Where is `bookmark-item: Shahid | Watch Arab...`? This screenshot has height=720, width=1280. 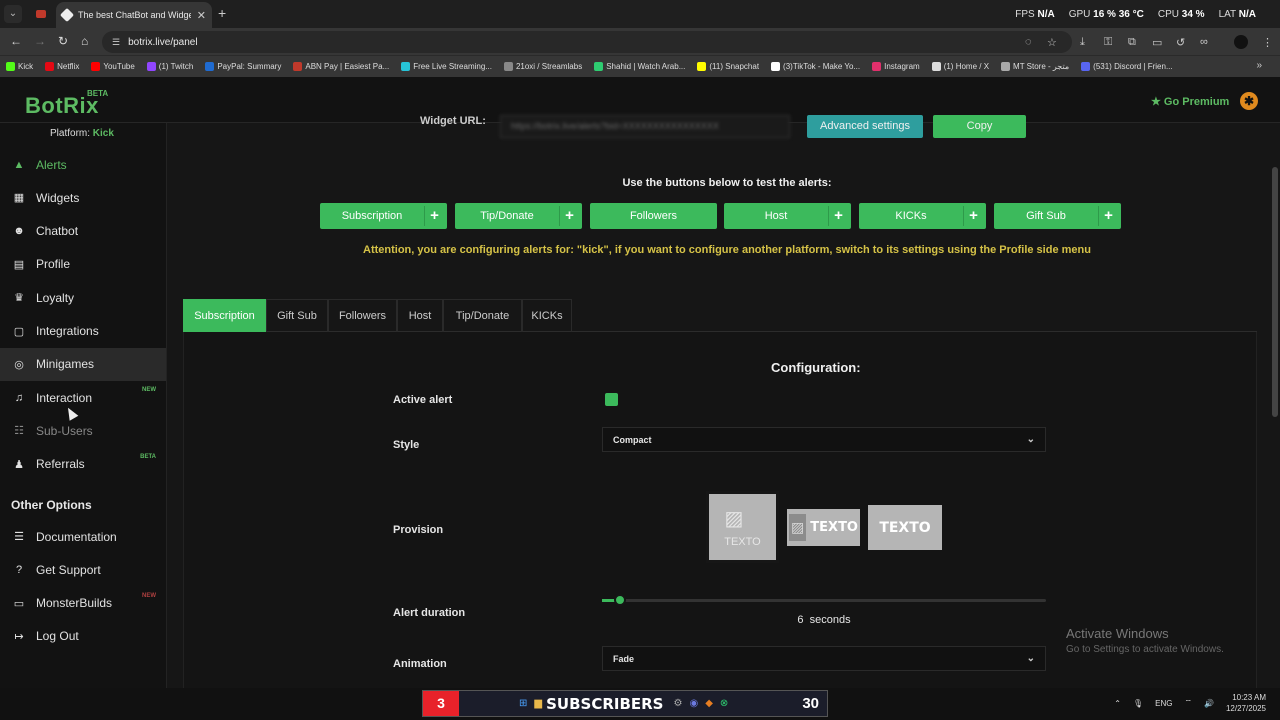
bookmark-item: Shahid | Watch Arab... is located at coordinates (639, 66).